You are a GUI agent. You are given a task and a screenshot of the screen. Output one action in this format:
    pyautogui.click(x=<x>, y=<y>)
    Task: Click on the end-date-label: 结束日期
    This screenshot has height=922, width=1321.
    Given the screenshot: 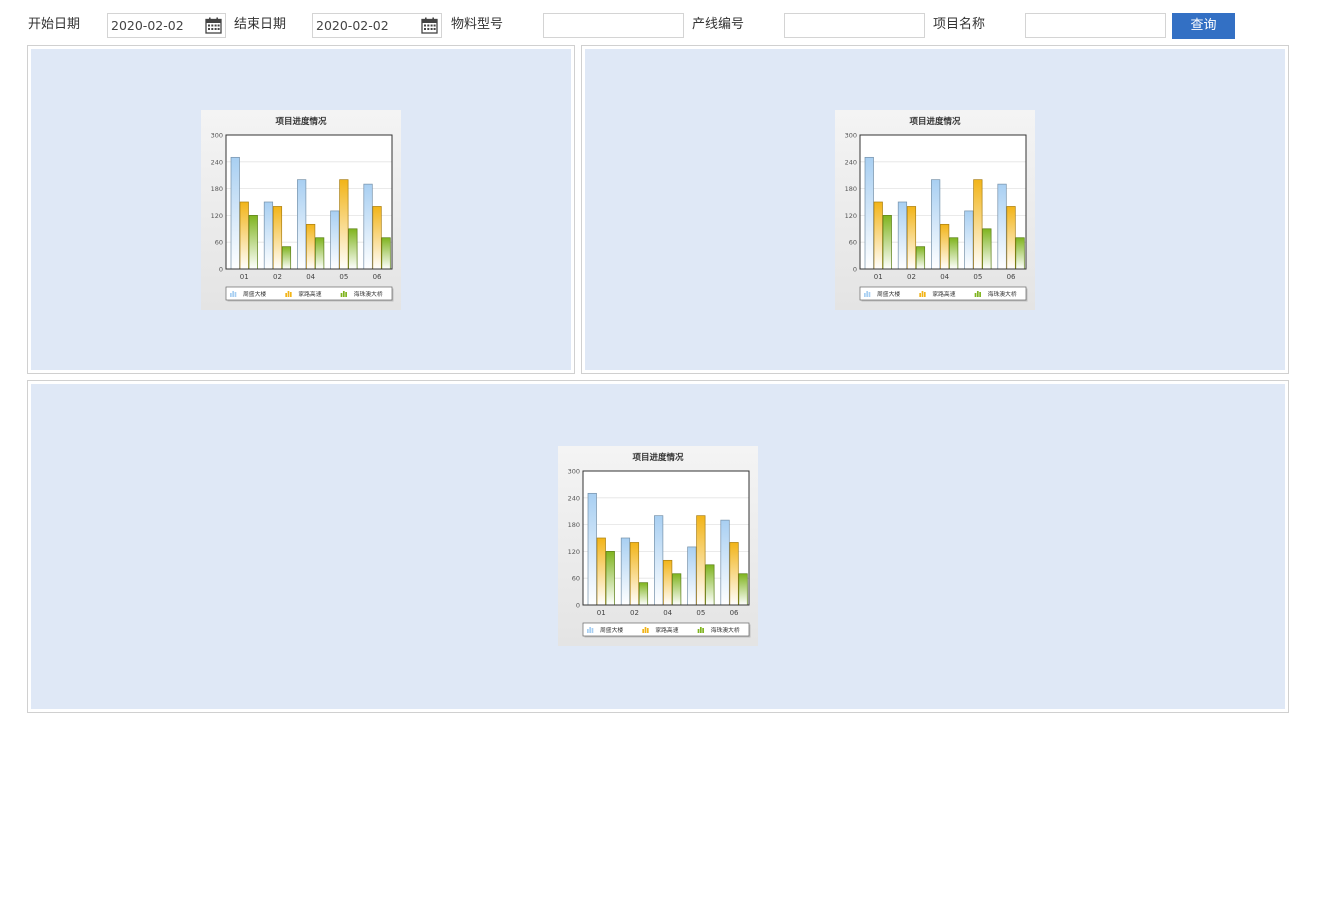 What is the action you would take?
    pyautogui.click(x=260, y=24)
    